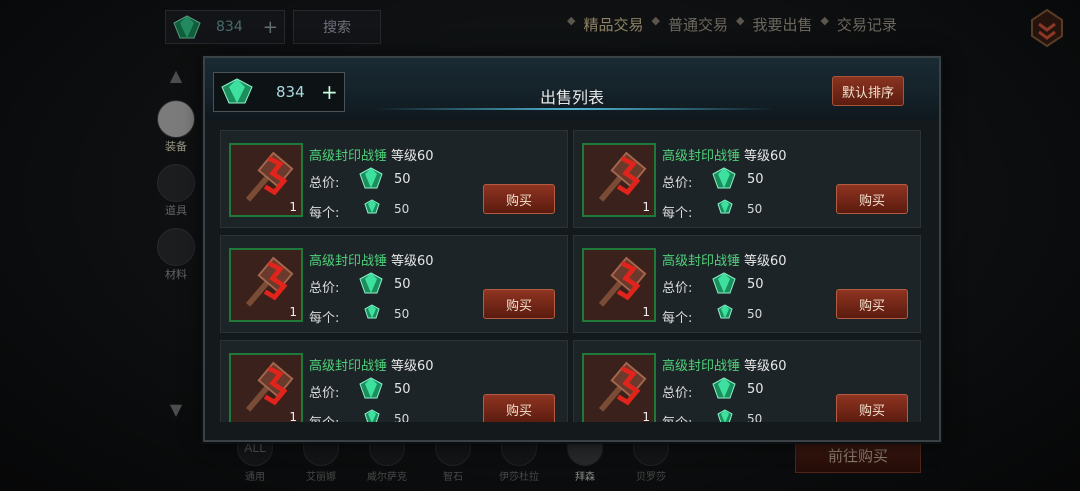 The width and height of the screenshot is (1080, 491). I want to click on modal-add-gem-button: +, so click(329, 92).